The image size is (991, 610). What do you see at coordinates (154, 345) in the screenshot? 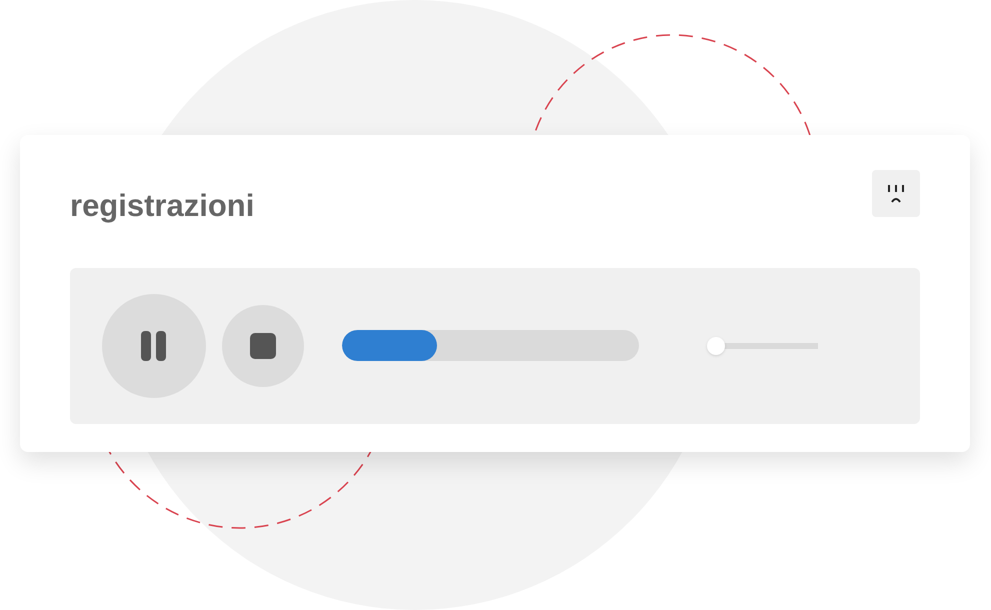
I see `pause-icon` at bounding box center [154, 345].